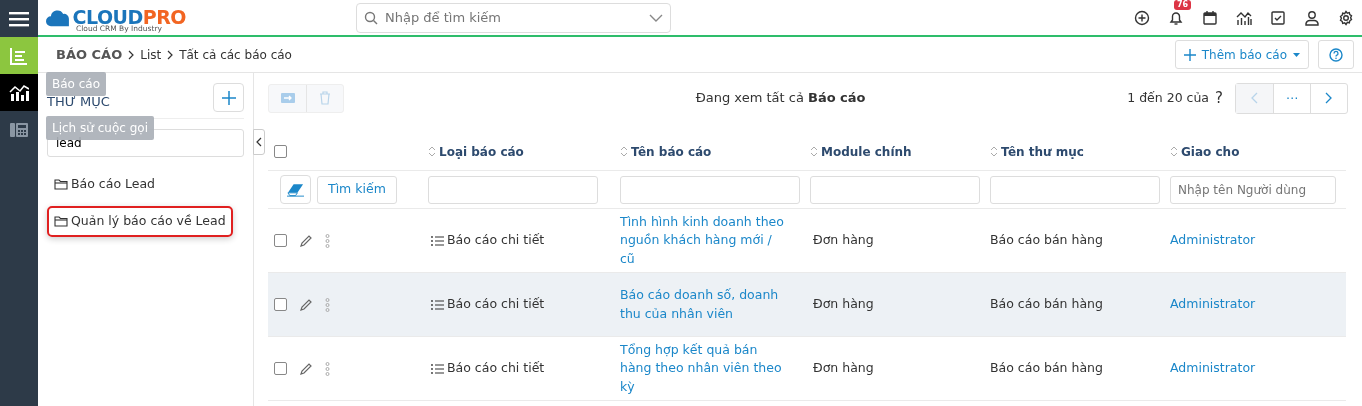 The height and width of the screenshot is (406, 1362). Describe the element at coordinates (1176, 17) in the screenshot. I see `bell-icon` at that location.